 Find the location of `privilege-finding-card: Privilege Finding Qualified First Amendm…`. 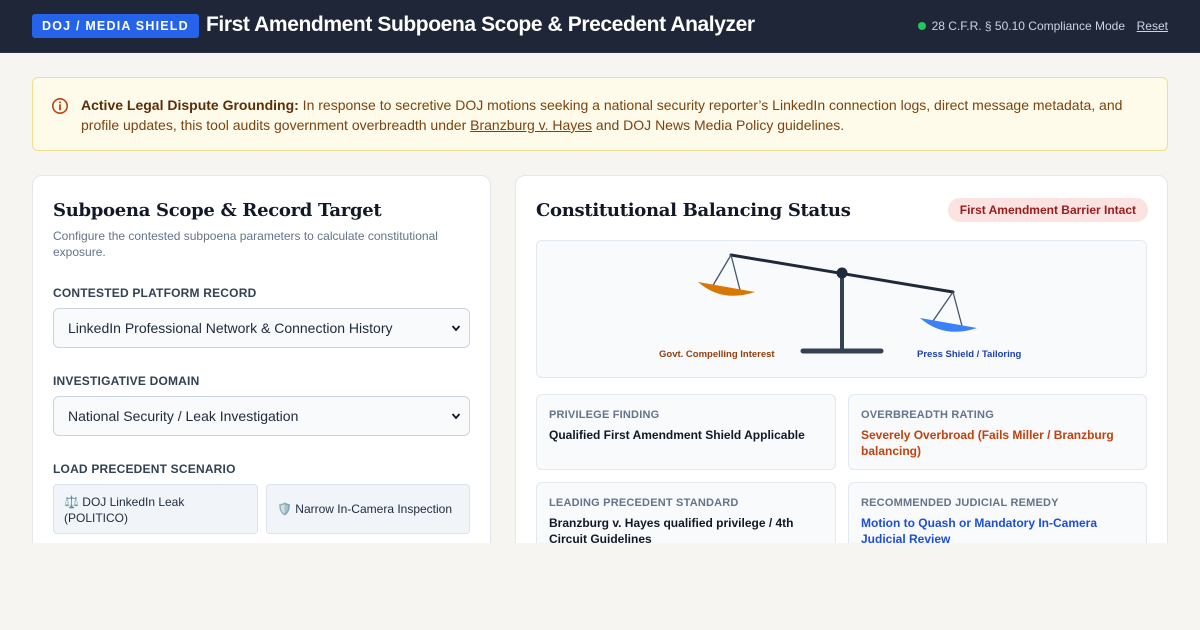

privilege-finding-card: Privilege Finding Qualified First Amendm… is located at coordinates (686, 432).